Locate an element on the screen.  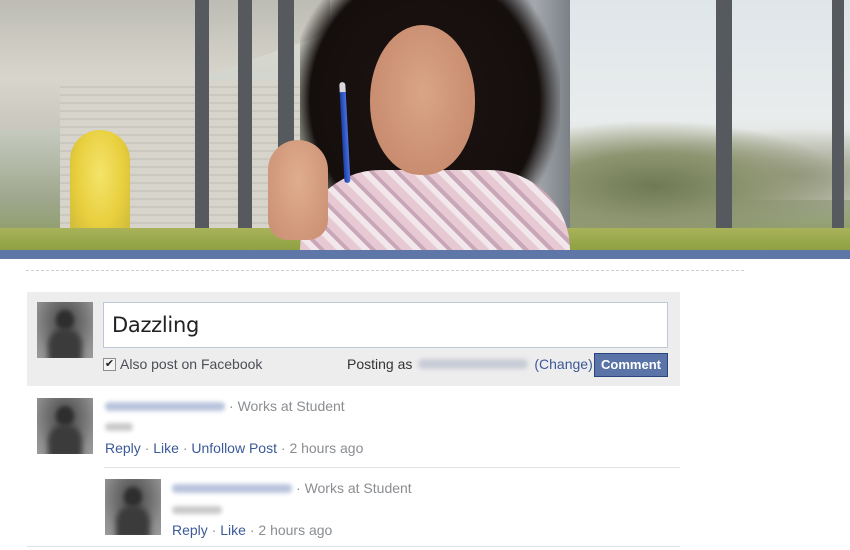
also-post-facebook: ✔ Also post on Facebook is located at coordinates (182, 364).